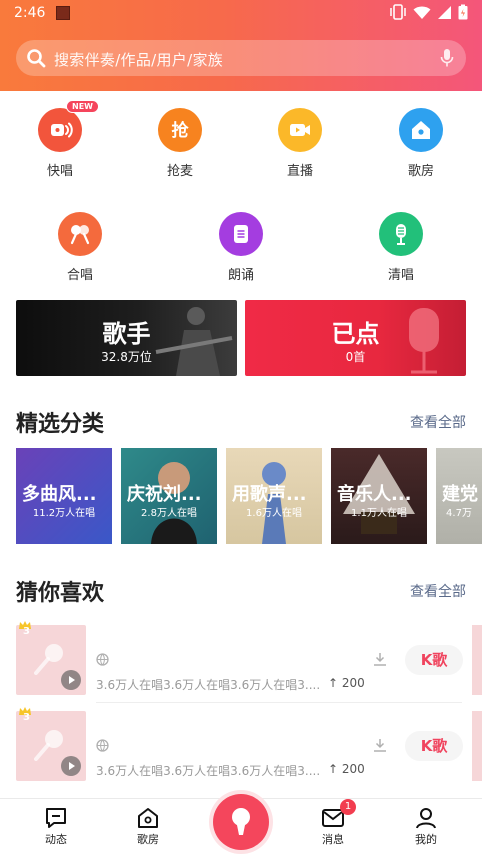  I want to click on nav-feed: 动态, so click(56, 827).